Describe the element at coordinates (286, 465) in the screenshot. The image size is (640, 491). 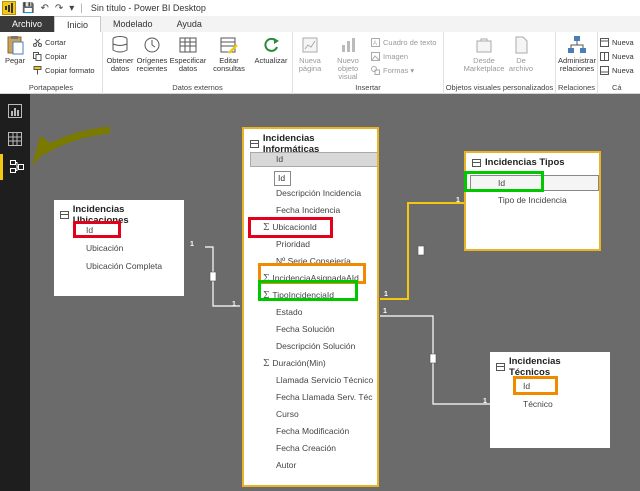
I see `field-autor: Autor` at that location.